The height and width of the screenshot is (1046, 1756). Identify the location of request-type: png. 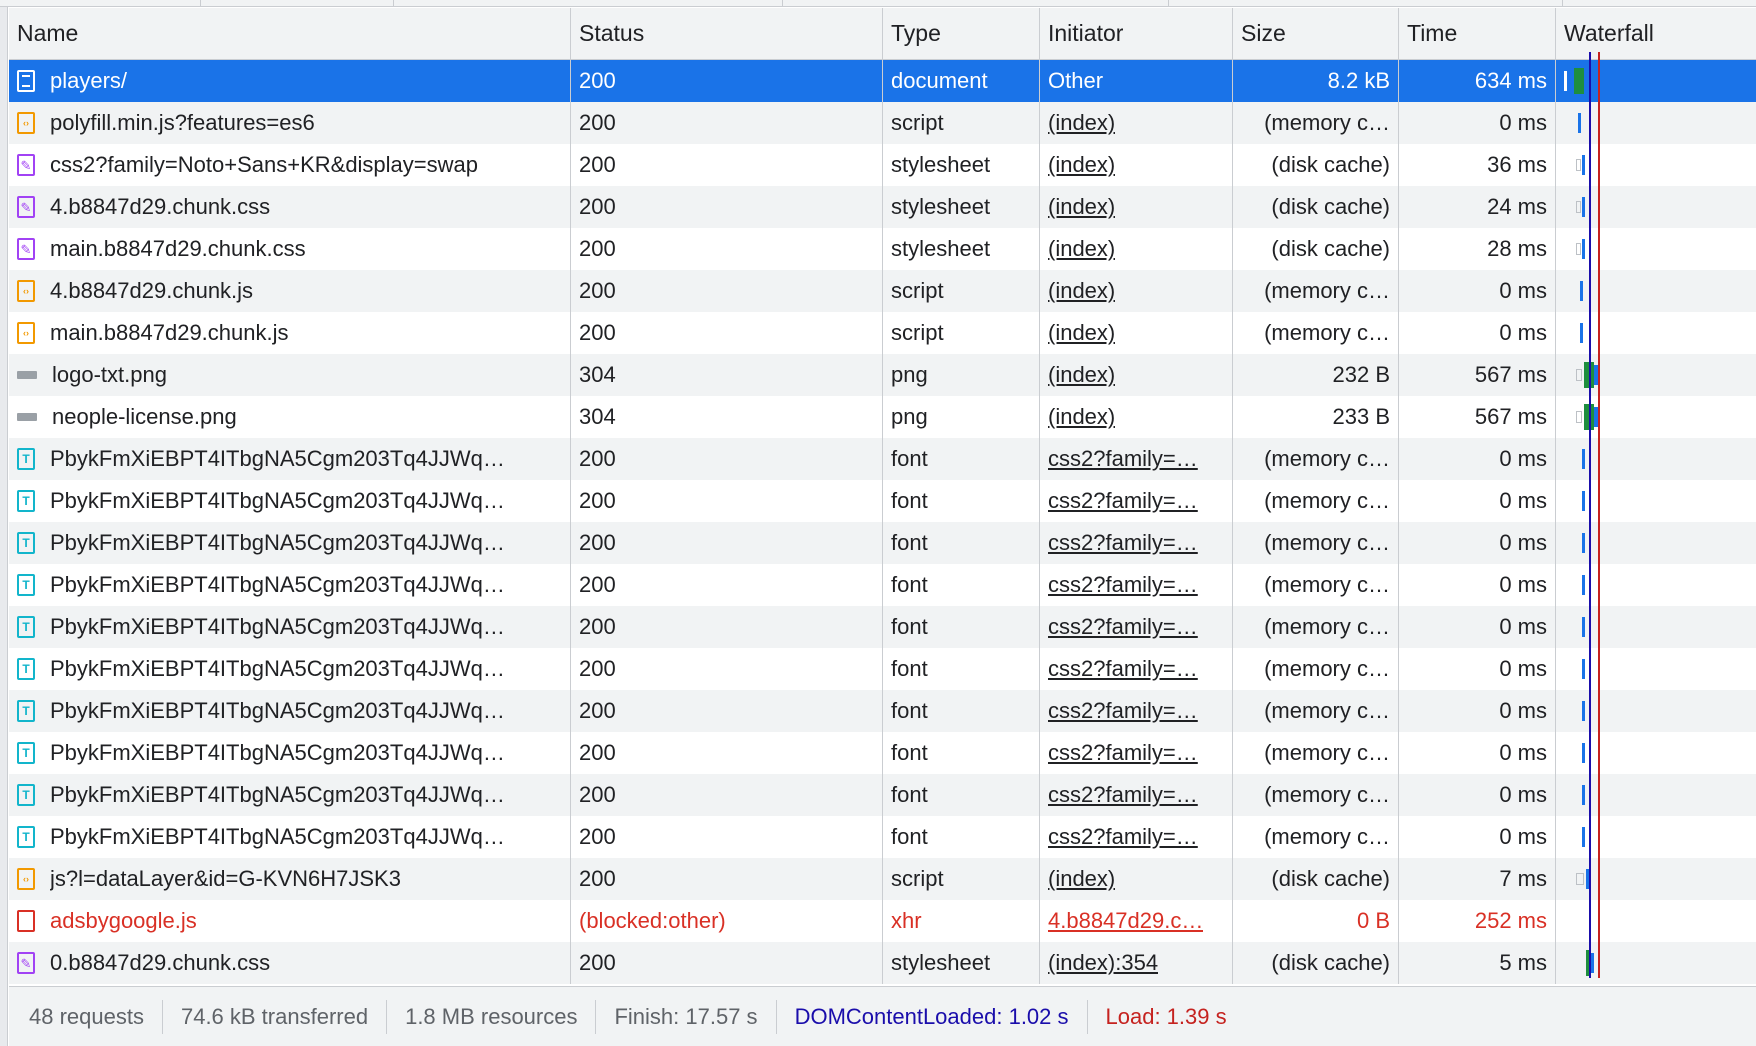
(961, 417).